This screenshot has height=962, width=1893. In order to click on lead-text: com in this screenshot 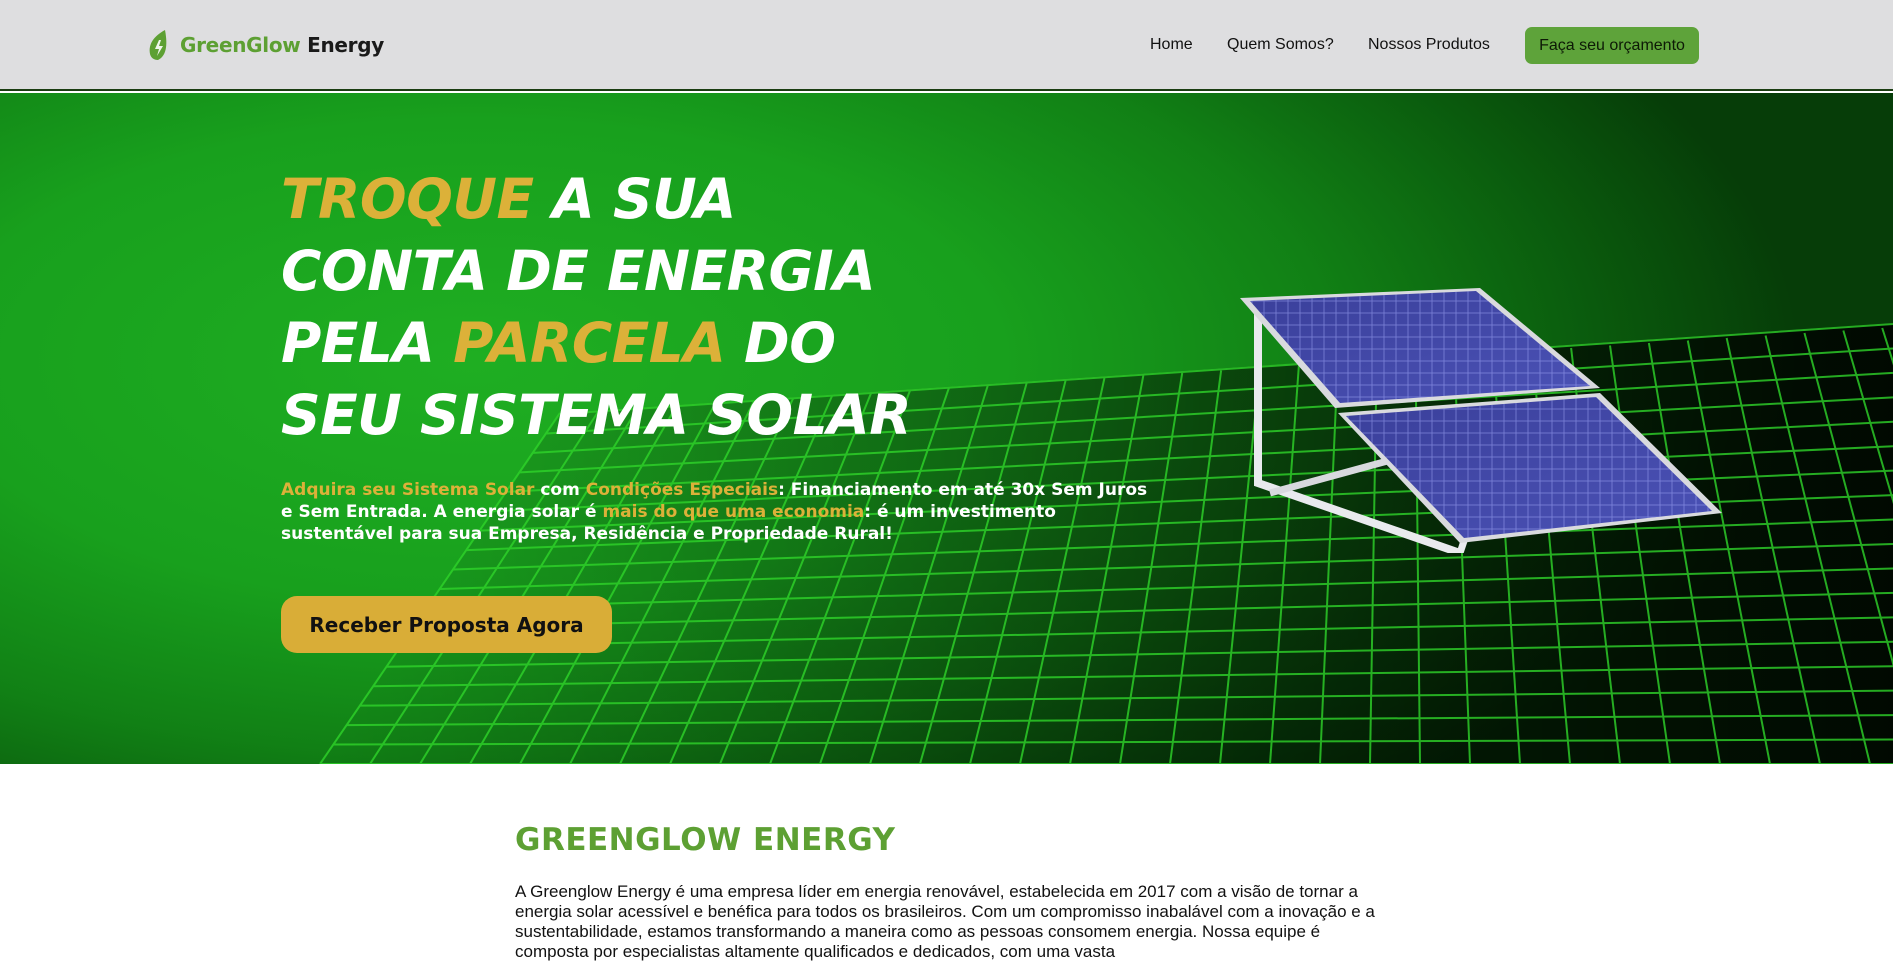, I will do `click(560, 490)`.